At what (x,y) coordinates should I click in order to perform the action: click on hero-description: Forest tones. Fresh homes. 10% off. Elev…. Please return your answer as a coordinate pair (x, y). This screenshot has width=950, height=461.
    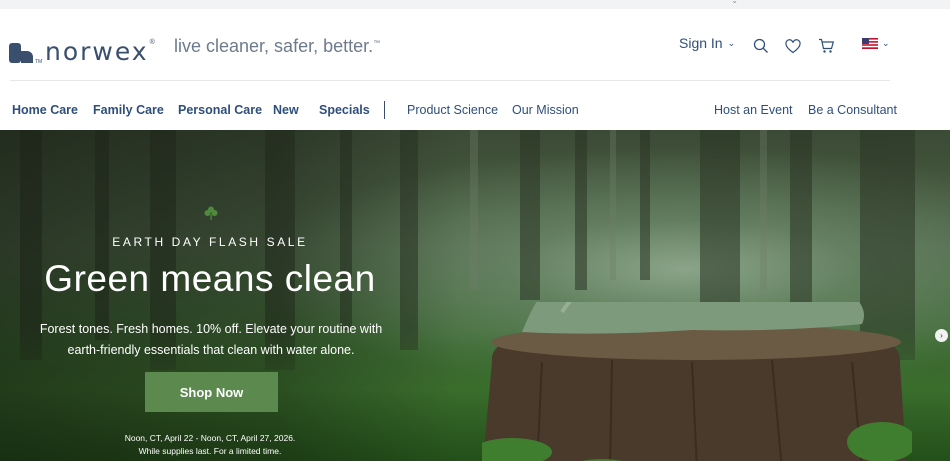
    Looking at the image, I should click on (211, 340).